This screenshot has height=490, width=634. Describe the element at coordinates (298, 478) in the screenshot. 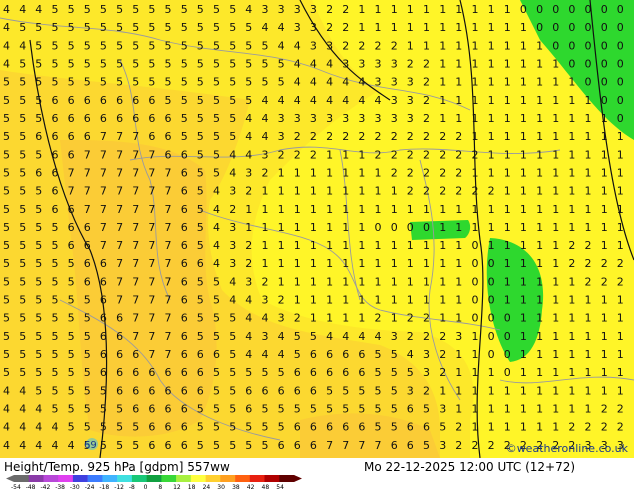

I see `scale-right-arrow-icon` at that location.